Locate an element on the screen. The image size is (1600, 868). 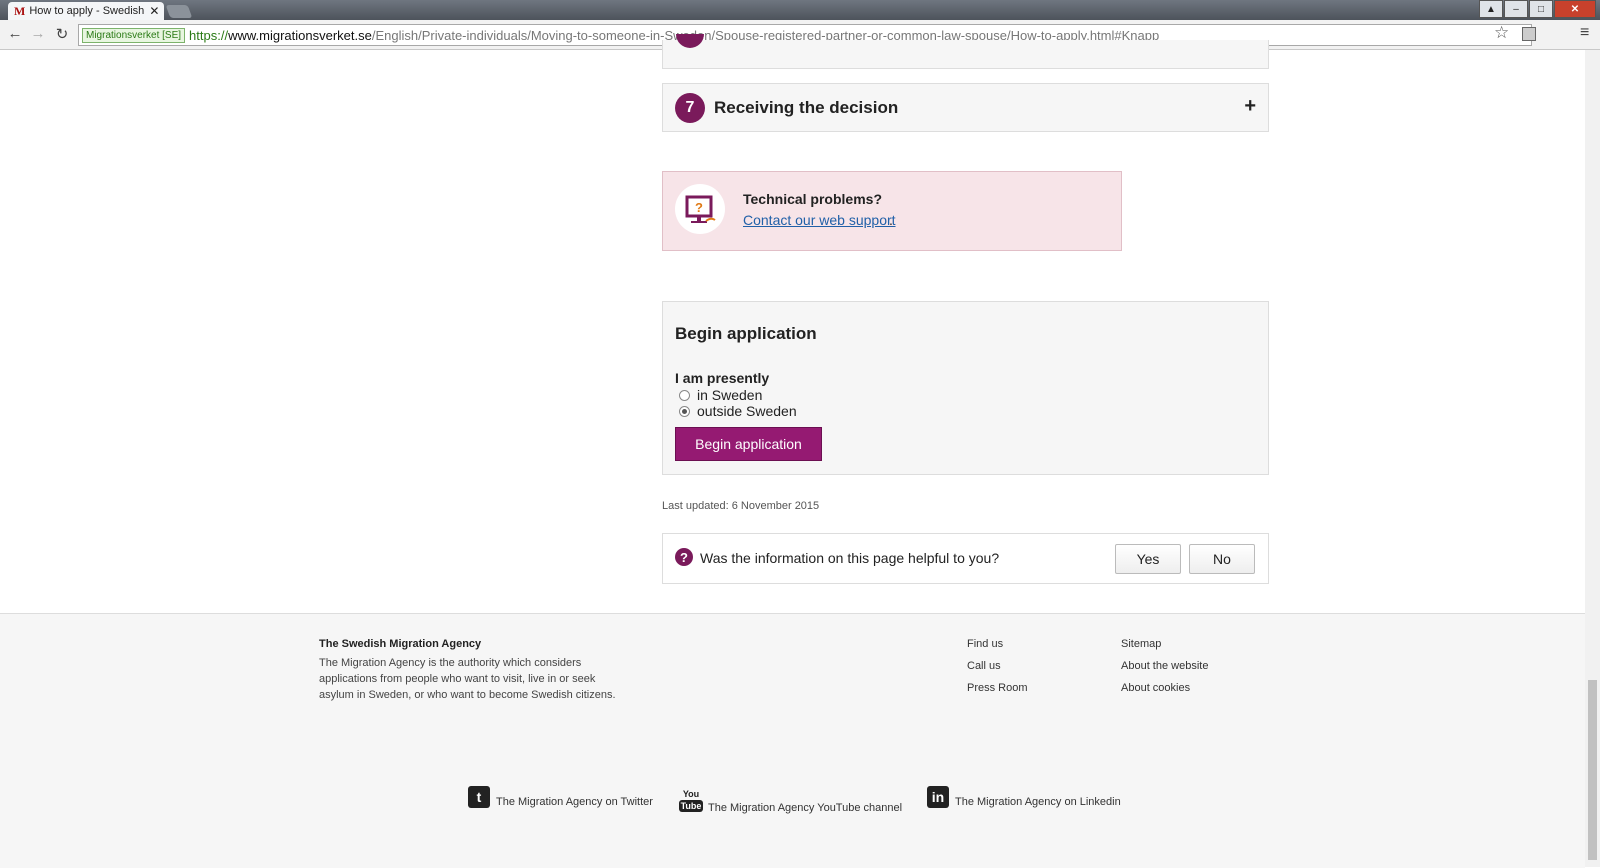
youtube-icon: You Tube is located at coordinates (691, 800).